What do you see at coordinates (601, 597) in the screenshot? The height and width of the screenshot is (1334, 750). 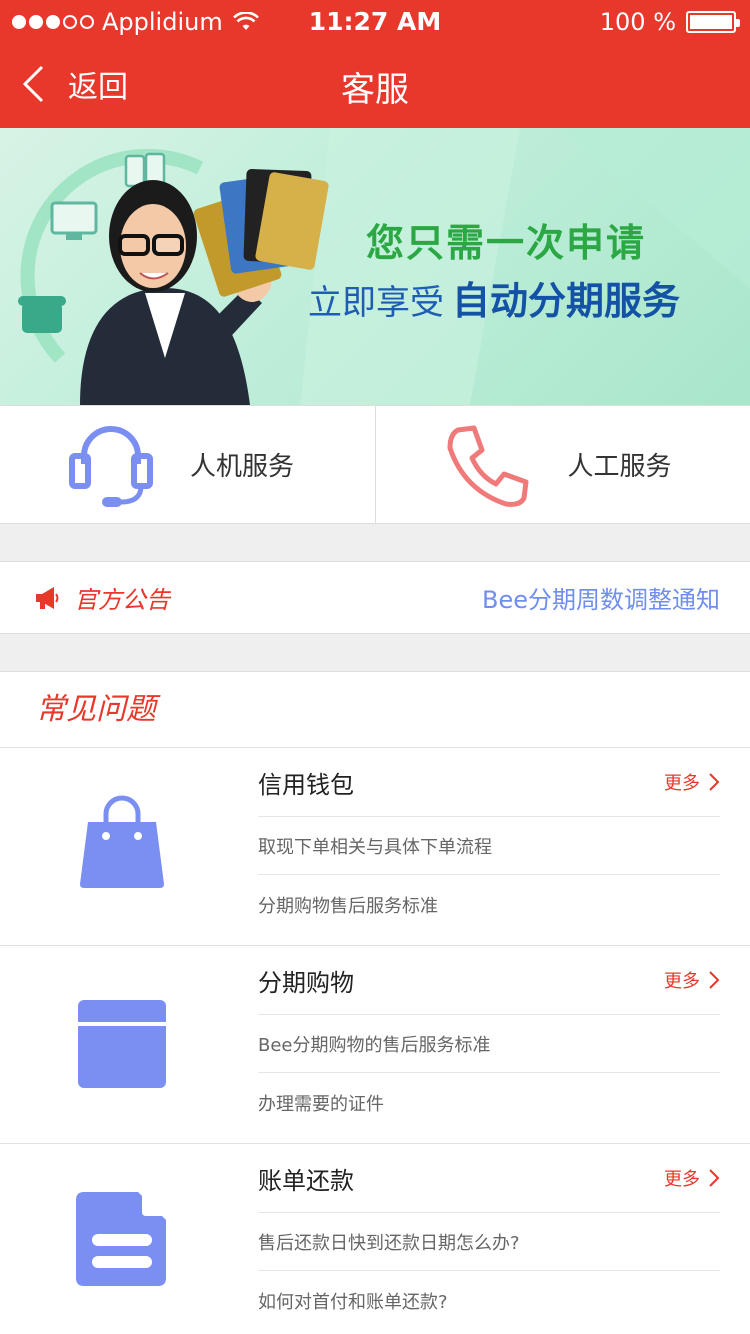 I see `announcement-link: Bee分期周数调整通知` at bounding box center [601, 597].